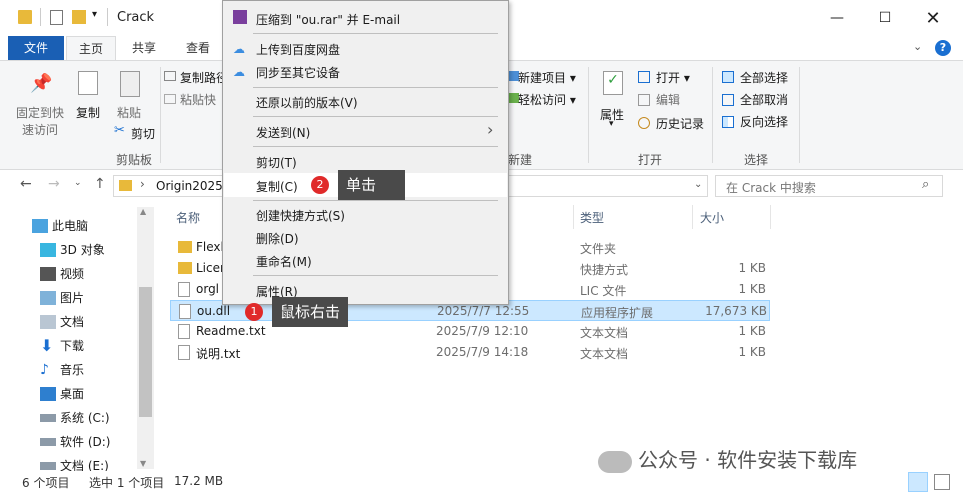 The width and height of the screenshot is (963, 498). I want to click on menu-send-to: 发送到(N), so click(283, 132).